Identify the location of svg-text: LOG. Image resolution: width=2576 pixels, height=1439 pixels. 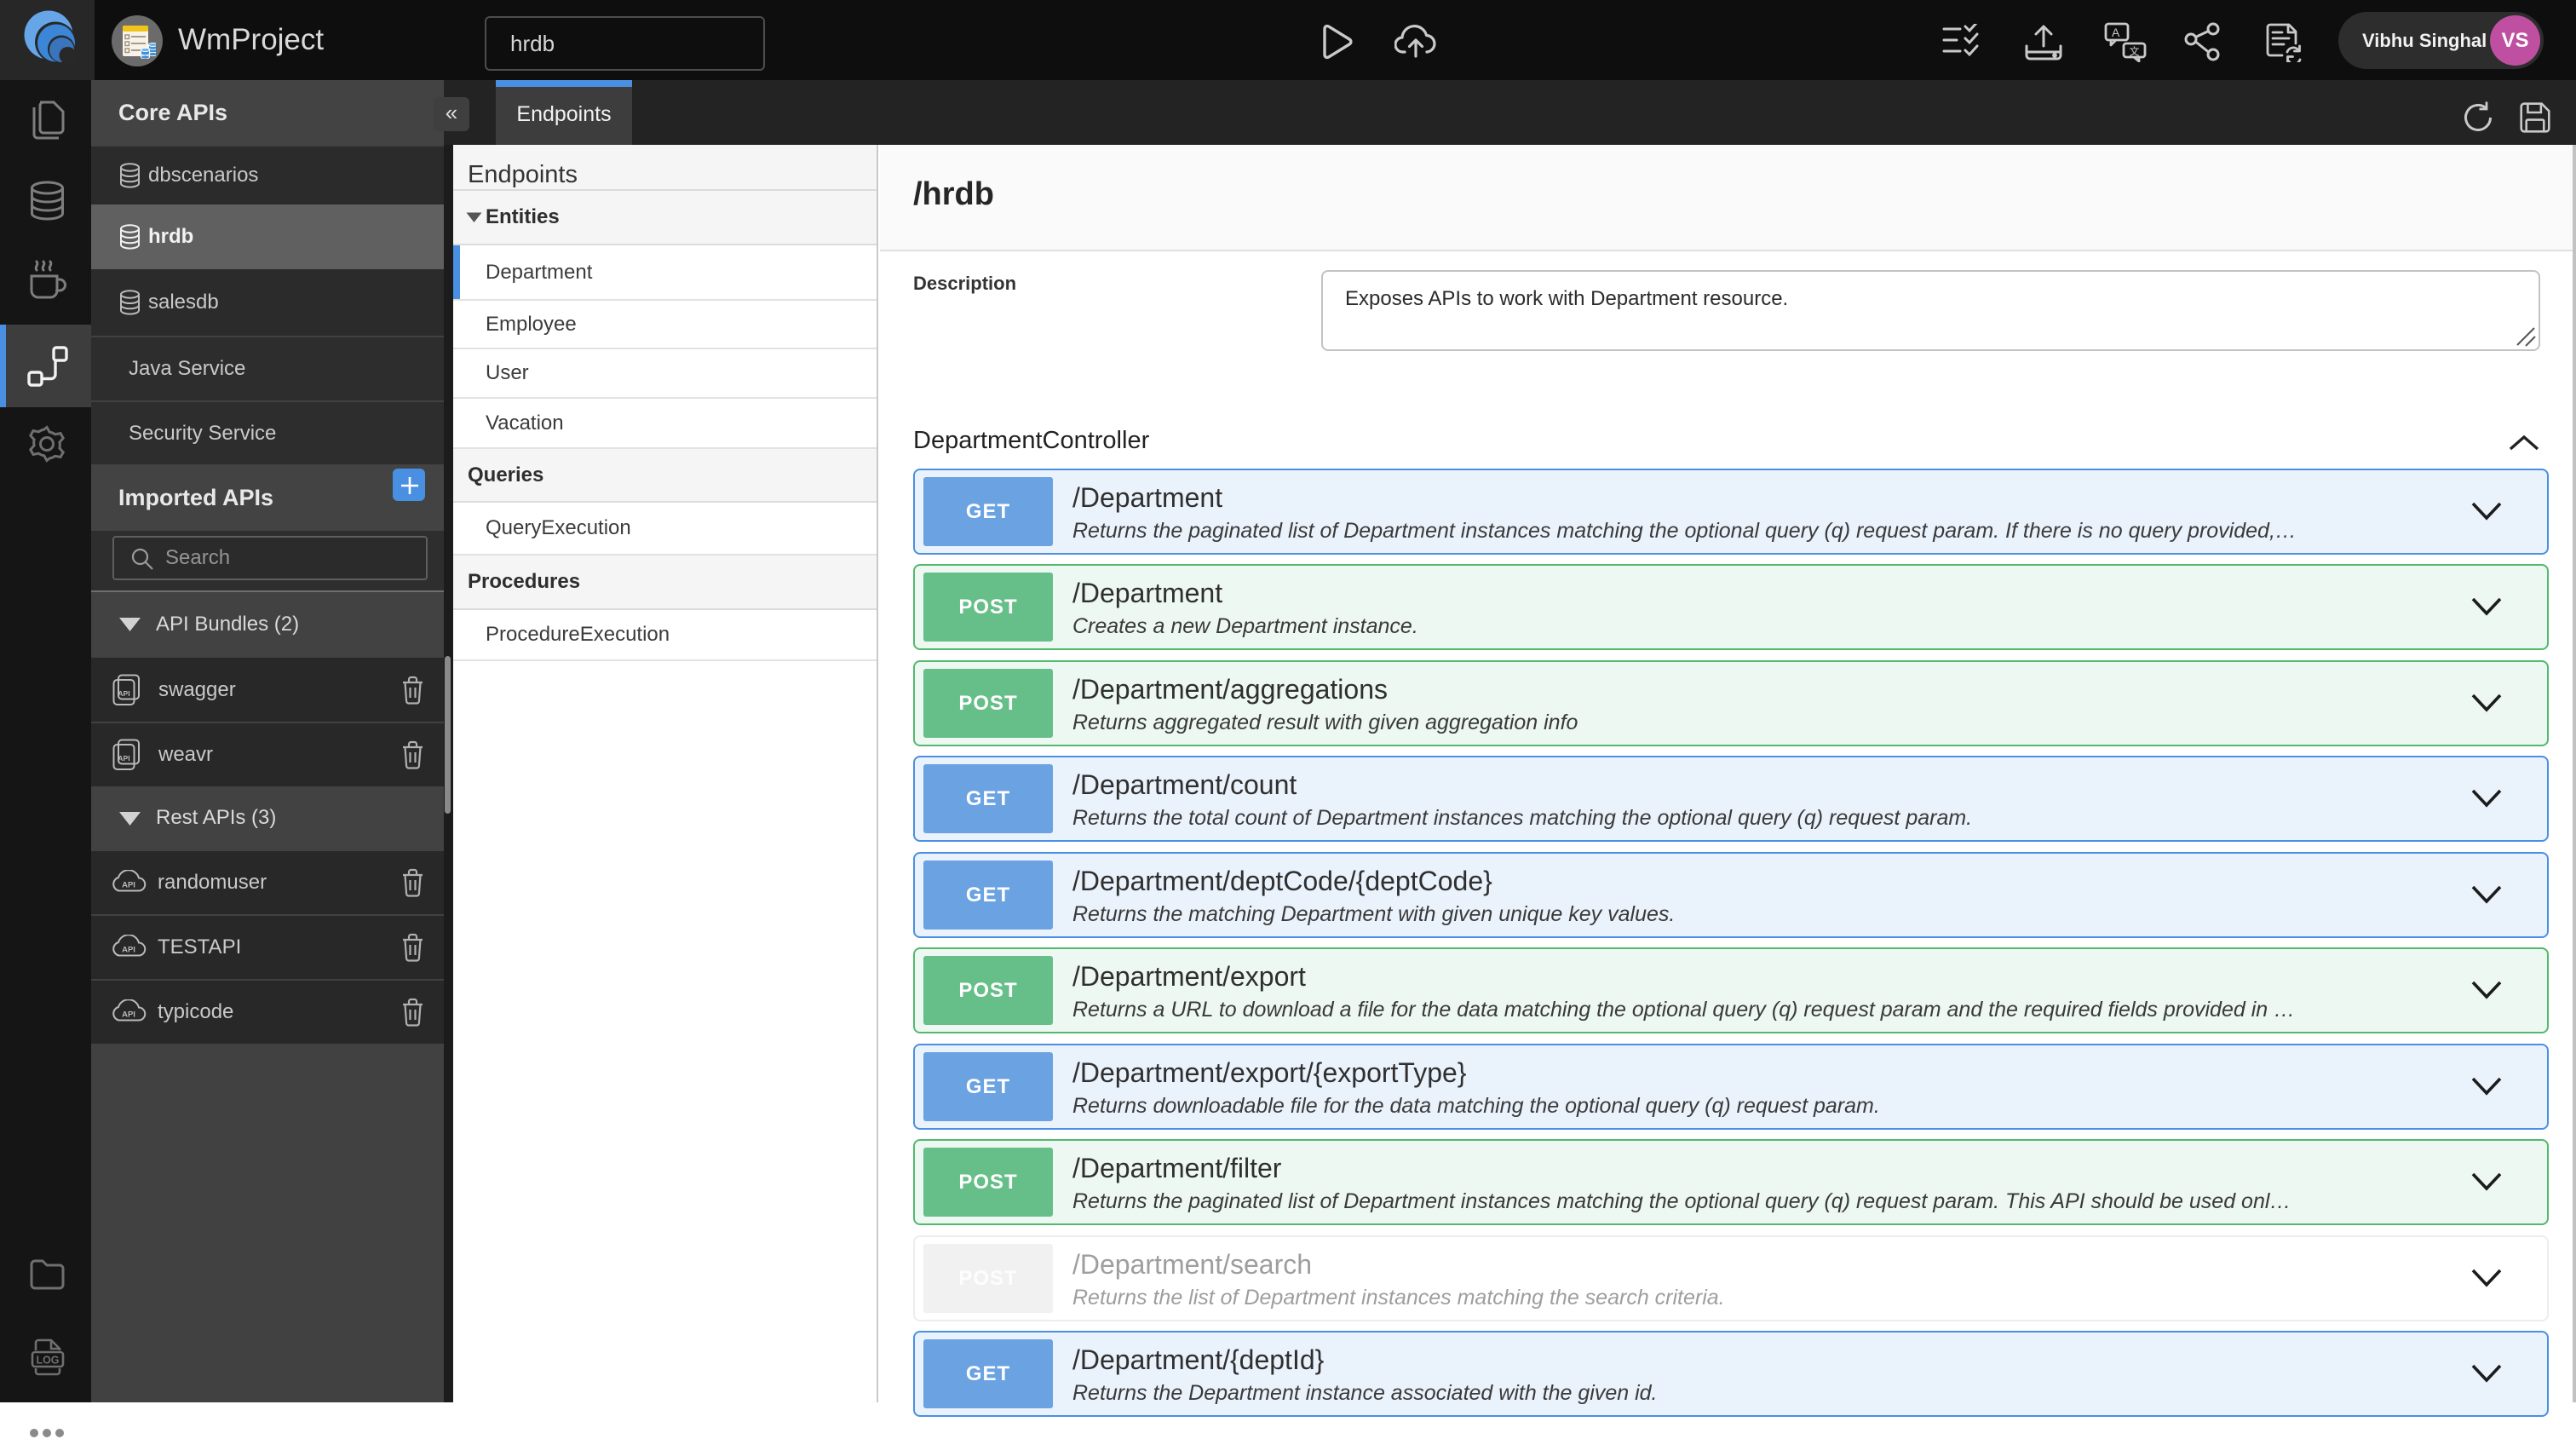
(48, 1361).